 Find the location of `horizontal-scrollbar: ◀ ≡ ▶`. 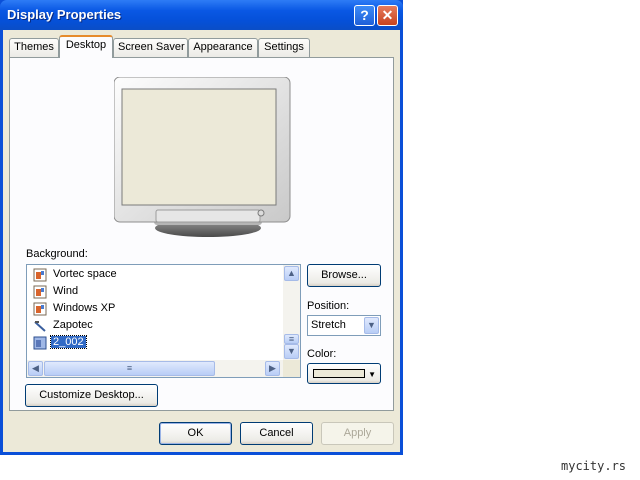

horizontal-scrollbar: ◀ ≡ ▶ is located at coordinates (155, 368).